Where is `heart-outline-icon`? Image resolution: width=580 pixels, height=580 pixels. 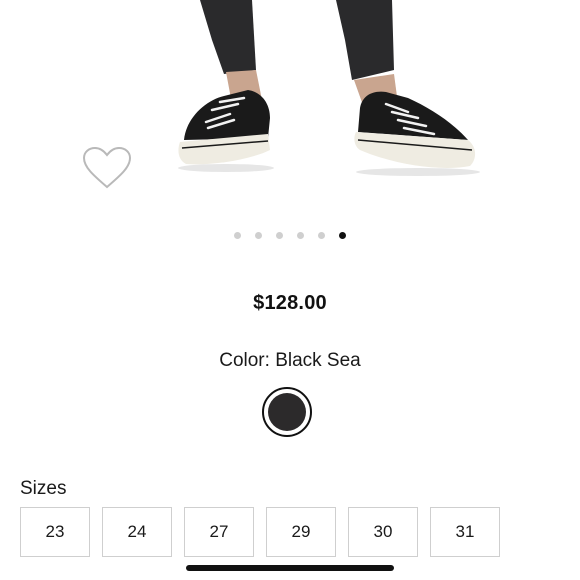 heart-outline-icon is located at coordinates (107, 170).